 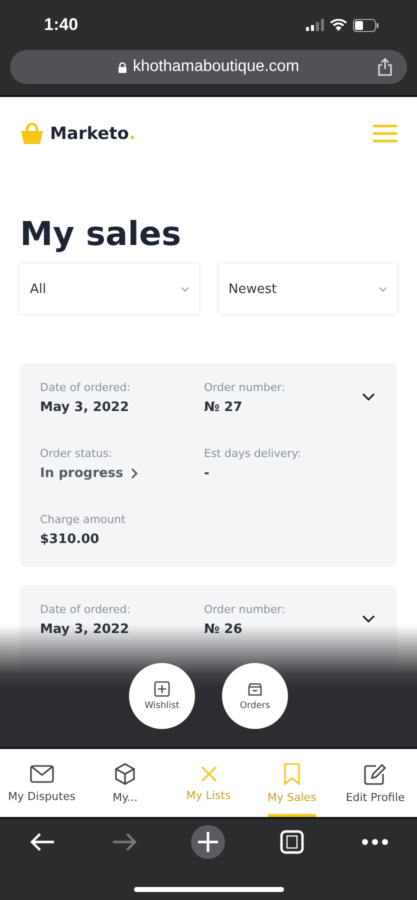 I want to click on field-value: № 27, so click(x=223, y=408).